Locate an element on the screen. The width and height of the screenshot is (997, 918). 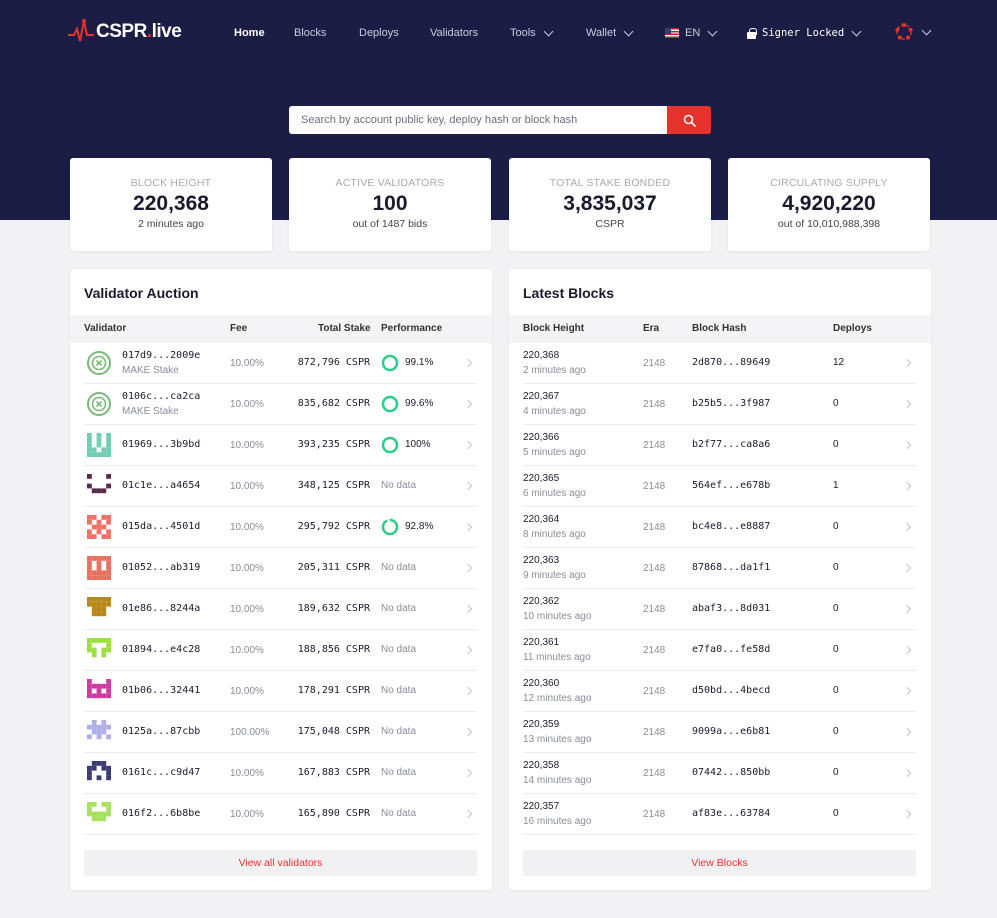
validator-hash: 017d9...2009e is located at coordinates (161, 355).